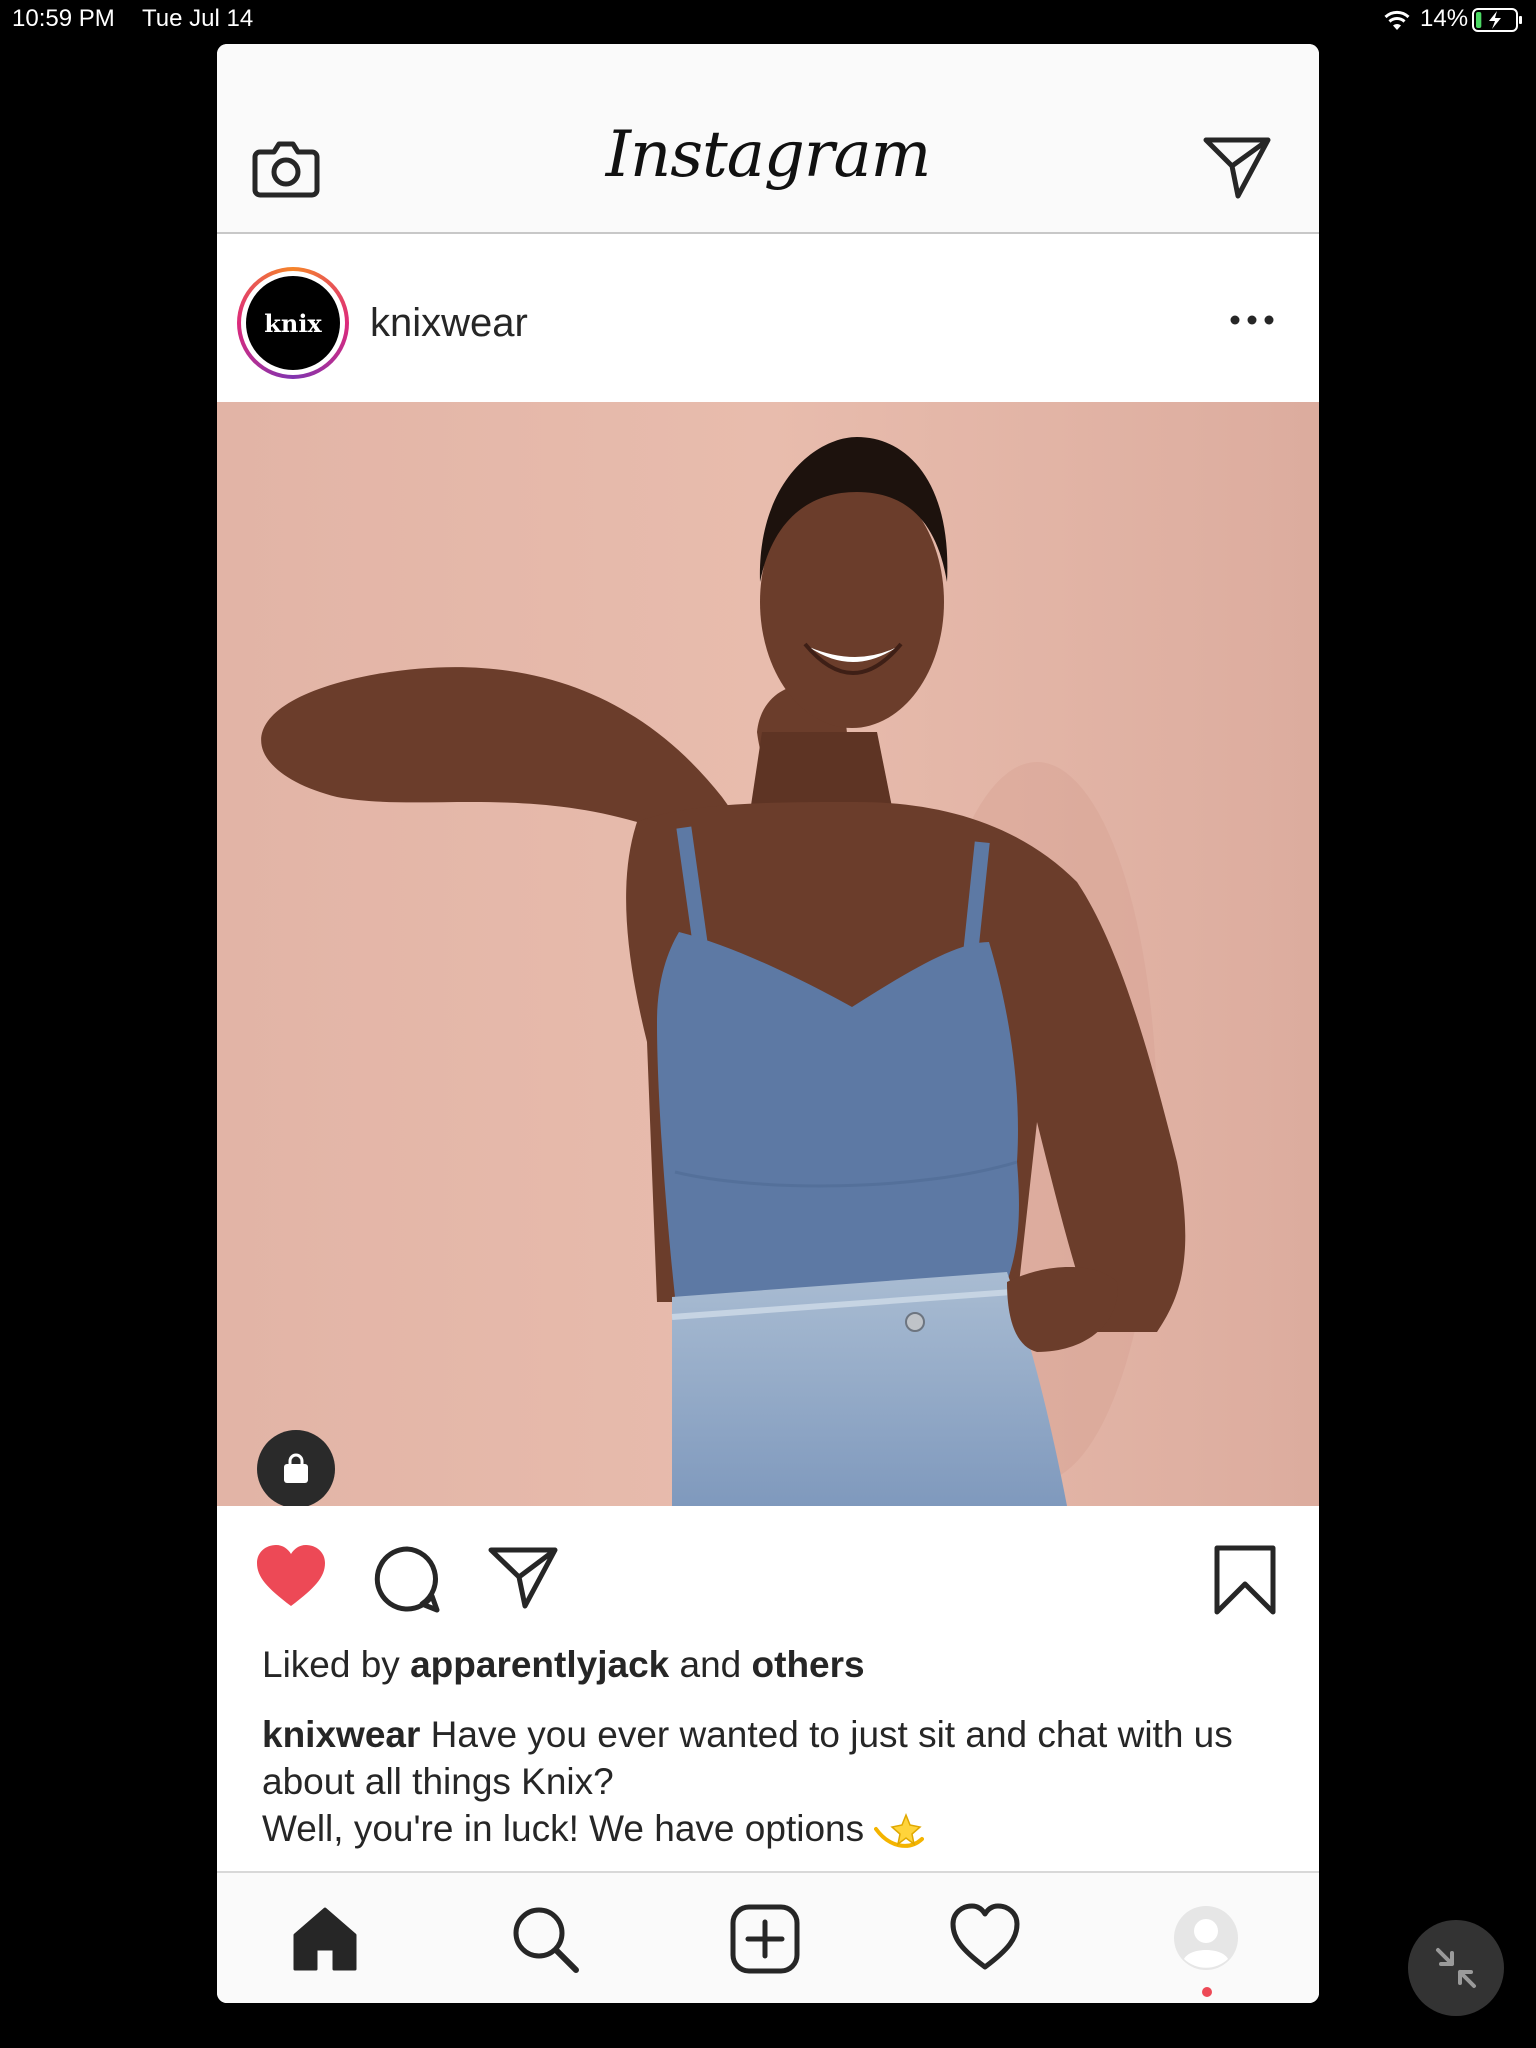 Image resolution: width=1536 pixels, height=2048 pixels. What do you see at coordinates (1252, 320) in the screenshot?
I see `more-options-icon` at bounding box center [1252, 320].